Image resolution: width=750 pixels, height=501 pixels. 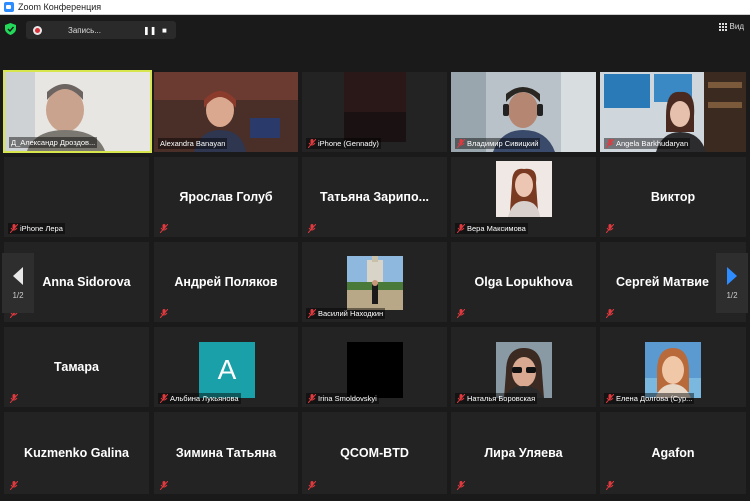 I want to click on window-title: Zoom Конференция, so click(x=60, y=7).